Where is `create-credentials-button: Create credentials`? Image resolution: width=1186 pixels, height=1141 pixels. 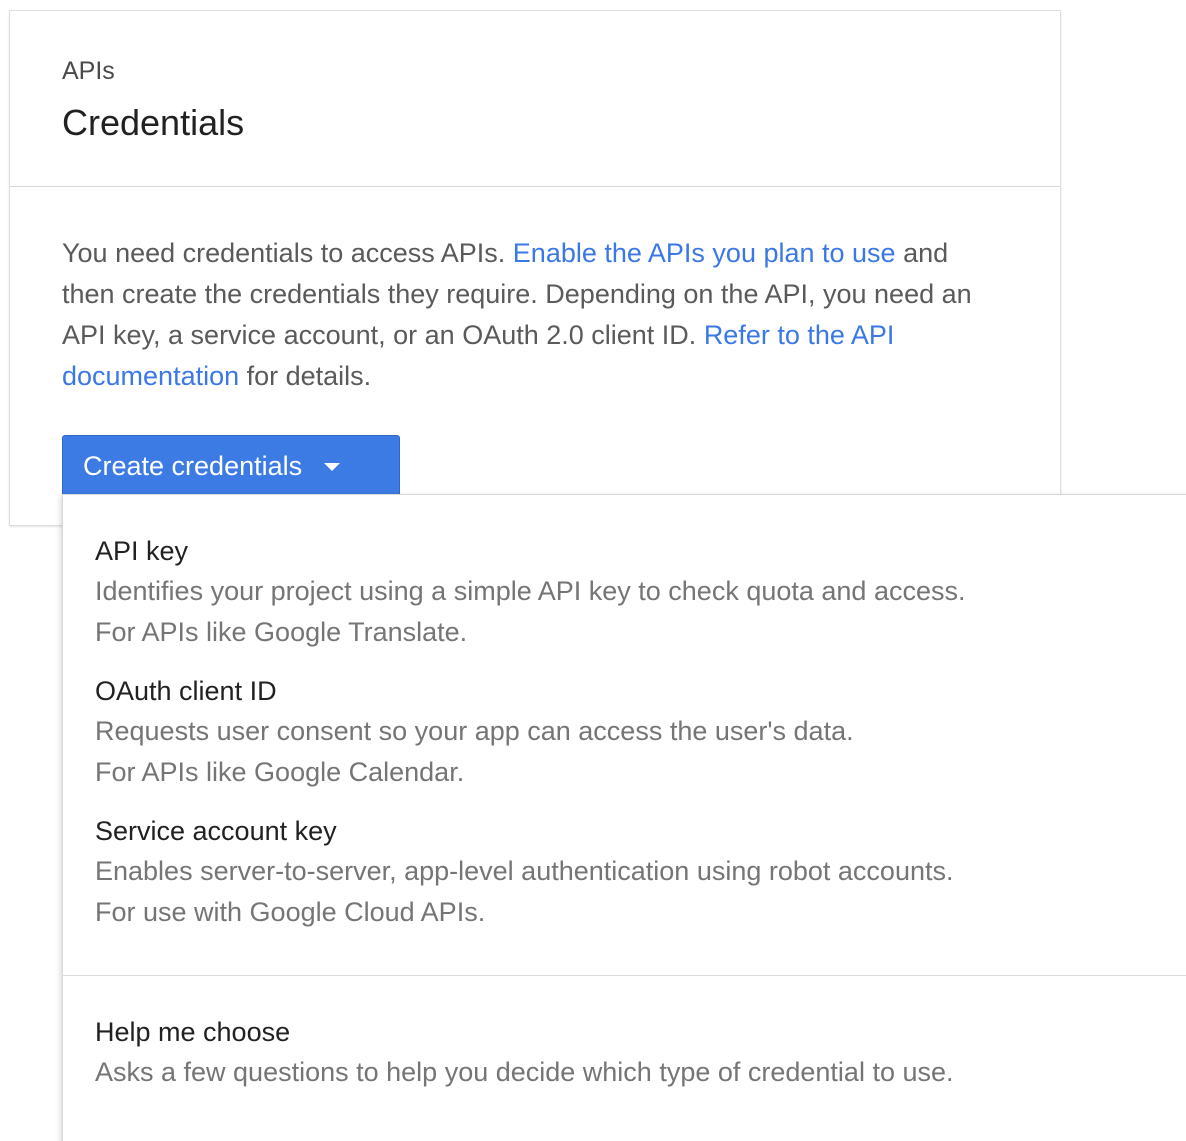 create-credentials-button: Create credentials is located at coordinates (231, 466).